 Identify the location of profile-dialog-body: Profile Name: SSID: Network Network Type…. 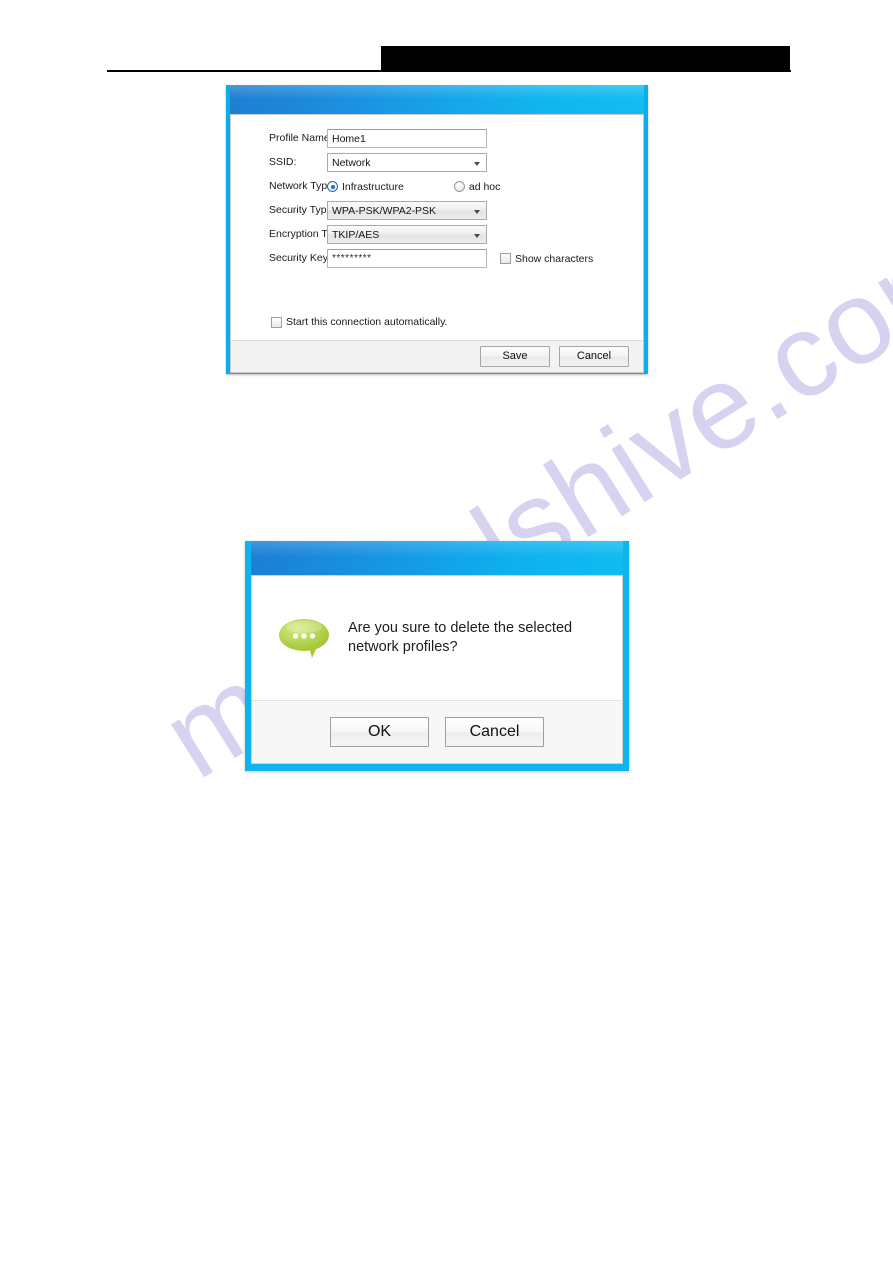
(437, 227).